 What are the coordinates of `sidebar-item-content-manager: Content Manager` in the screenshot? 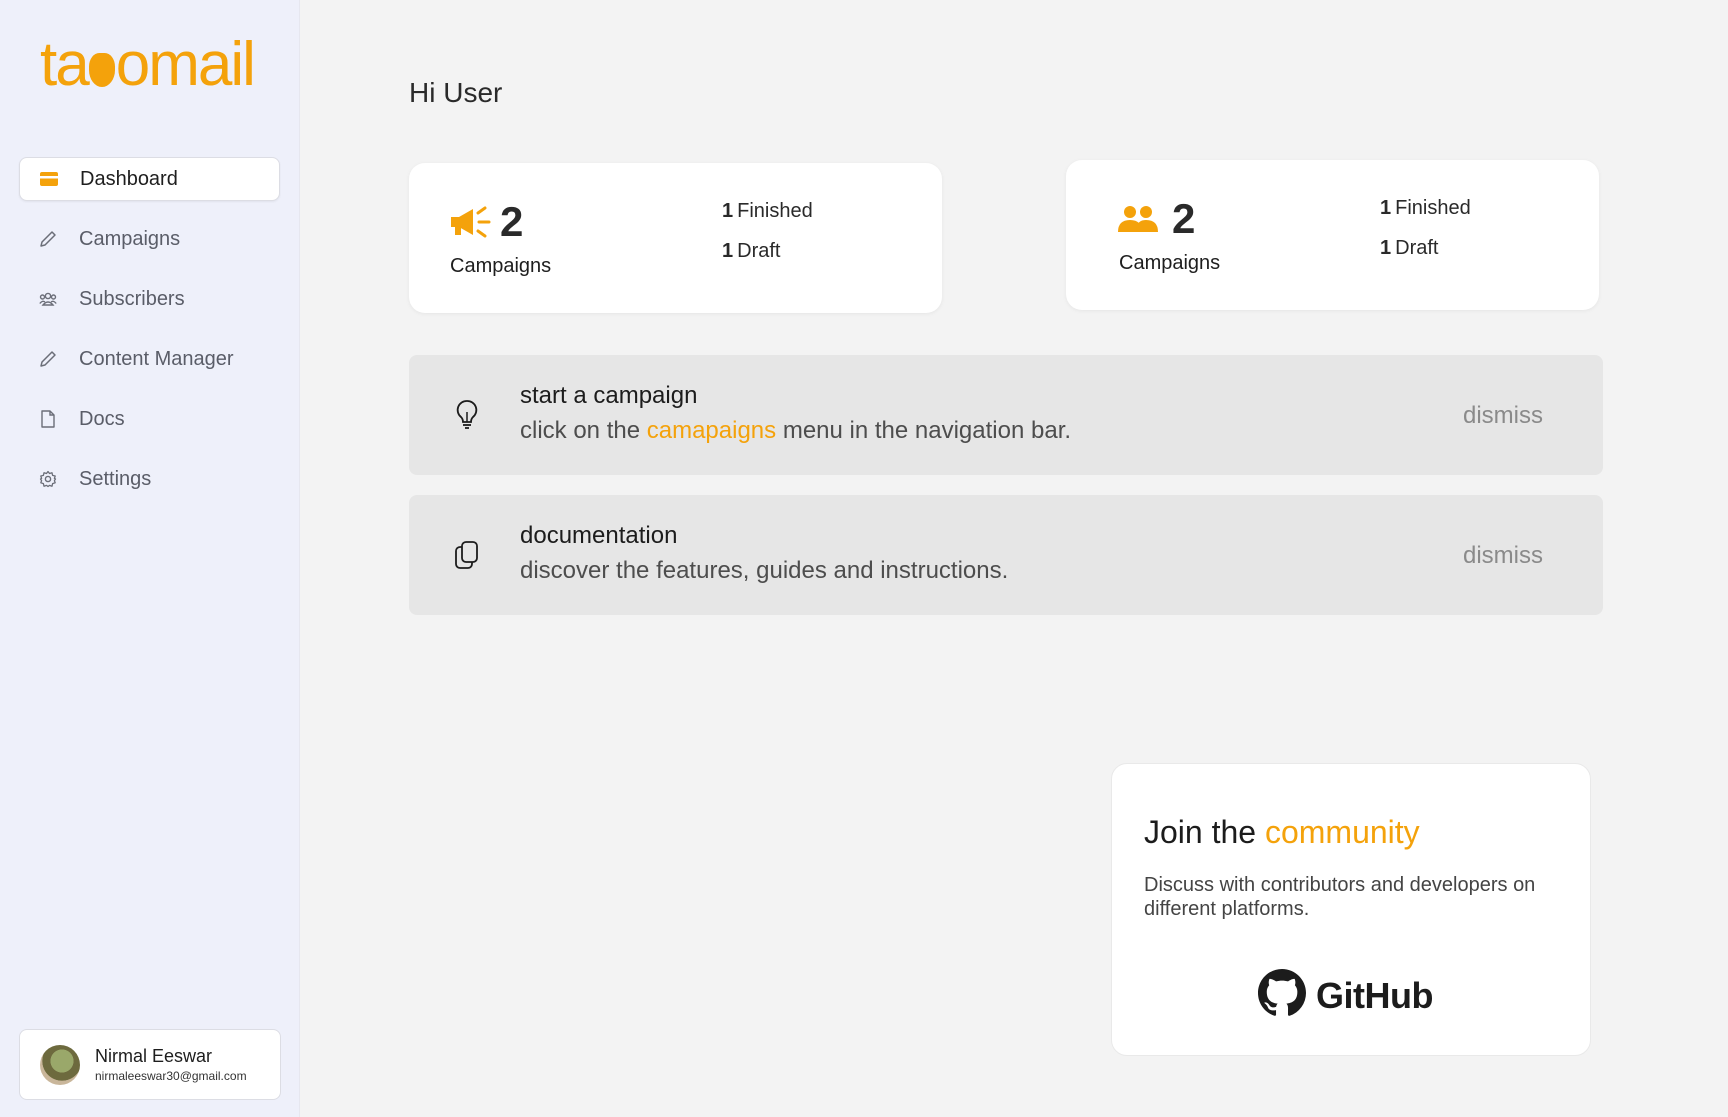 It's located at (149, 359).